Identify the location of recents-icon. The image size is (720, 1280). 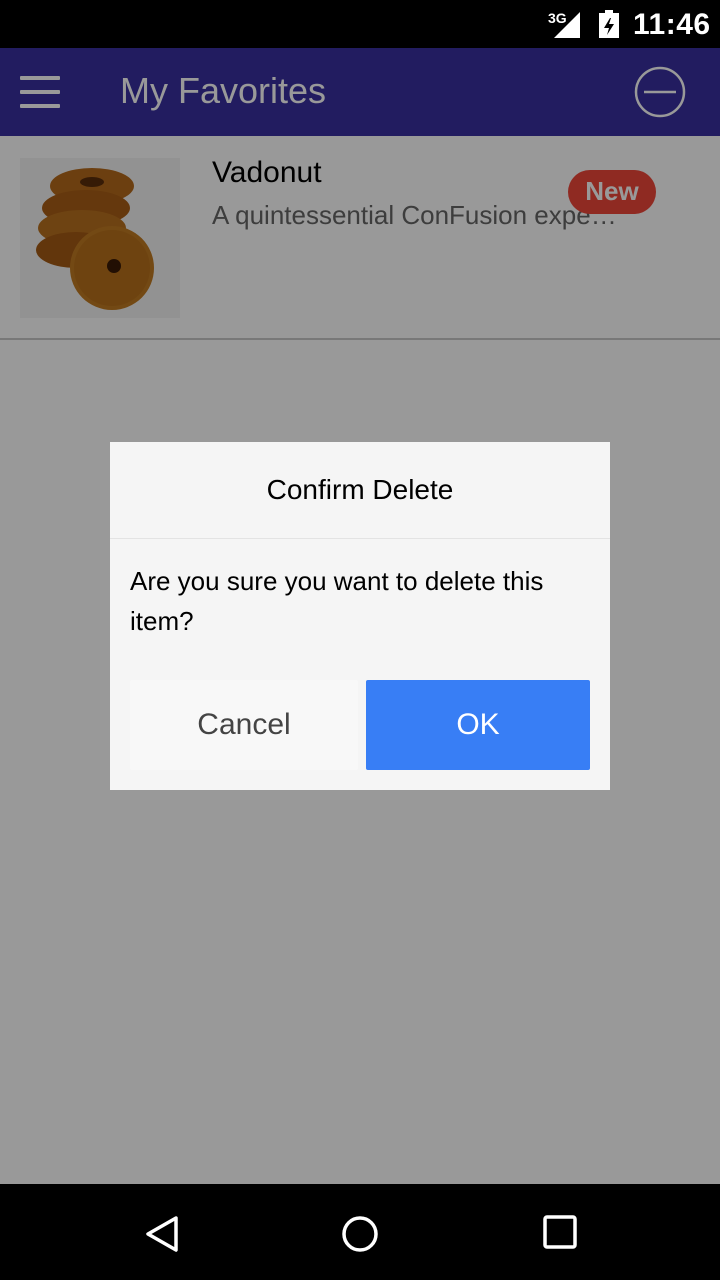
(560, 1232).